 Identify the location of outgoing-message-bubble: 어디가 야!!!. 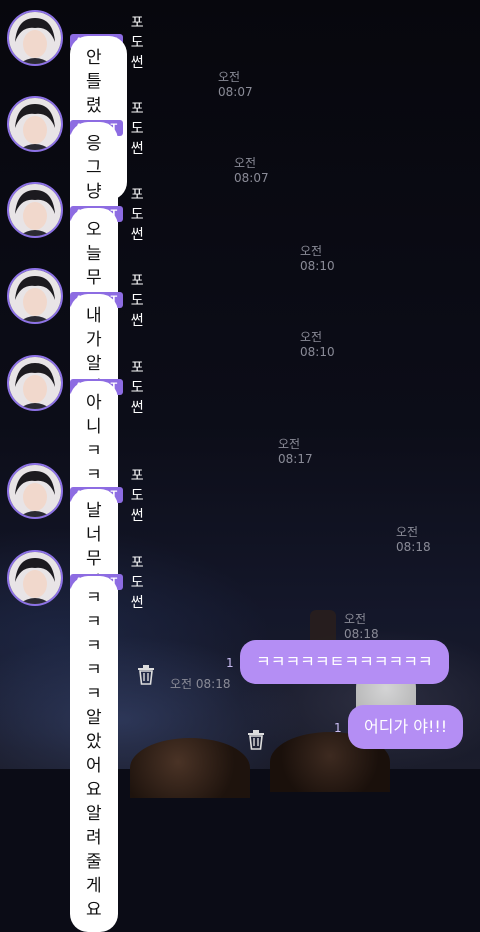
(406, 727).